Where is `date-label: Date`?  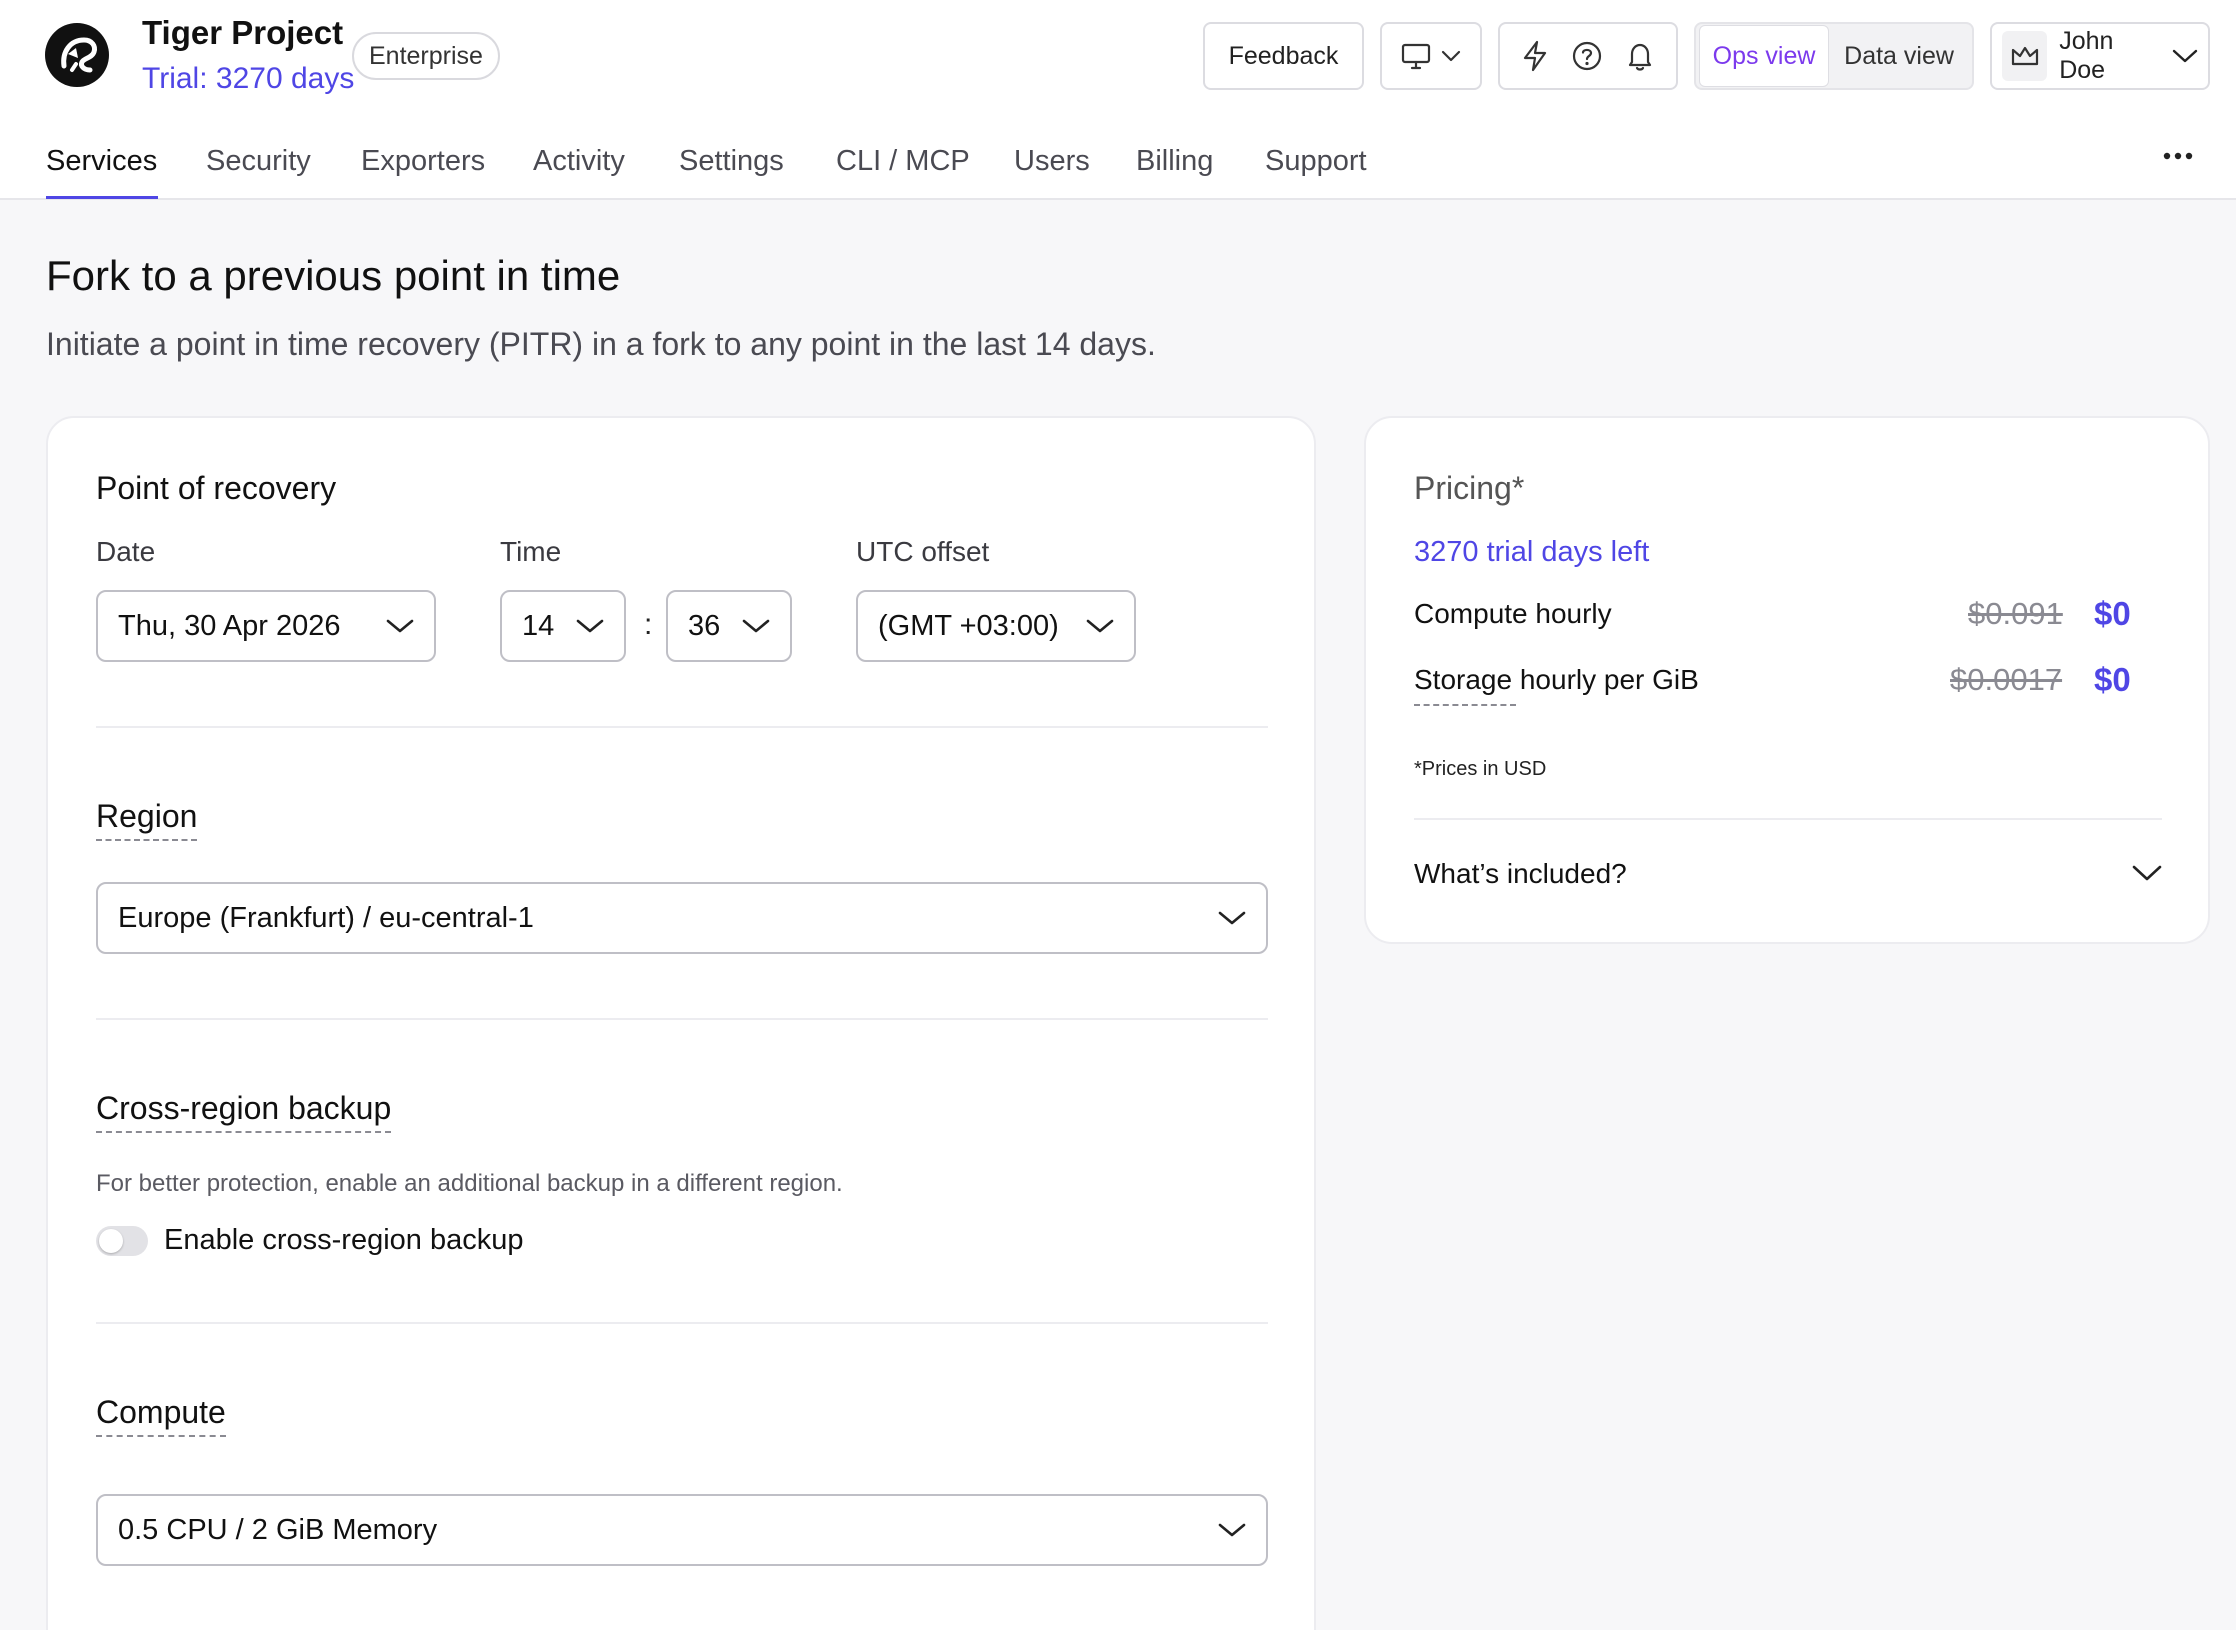
date-label: Date is located at coordinates (126, 551).